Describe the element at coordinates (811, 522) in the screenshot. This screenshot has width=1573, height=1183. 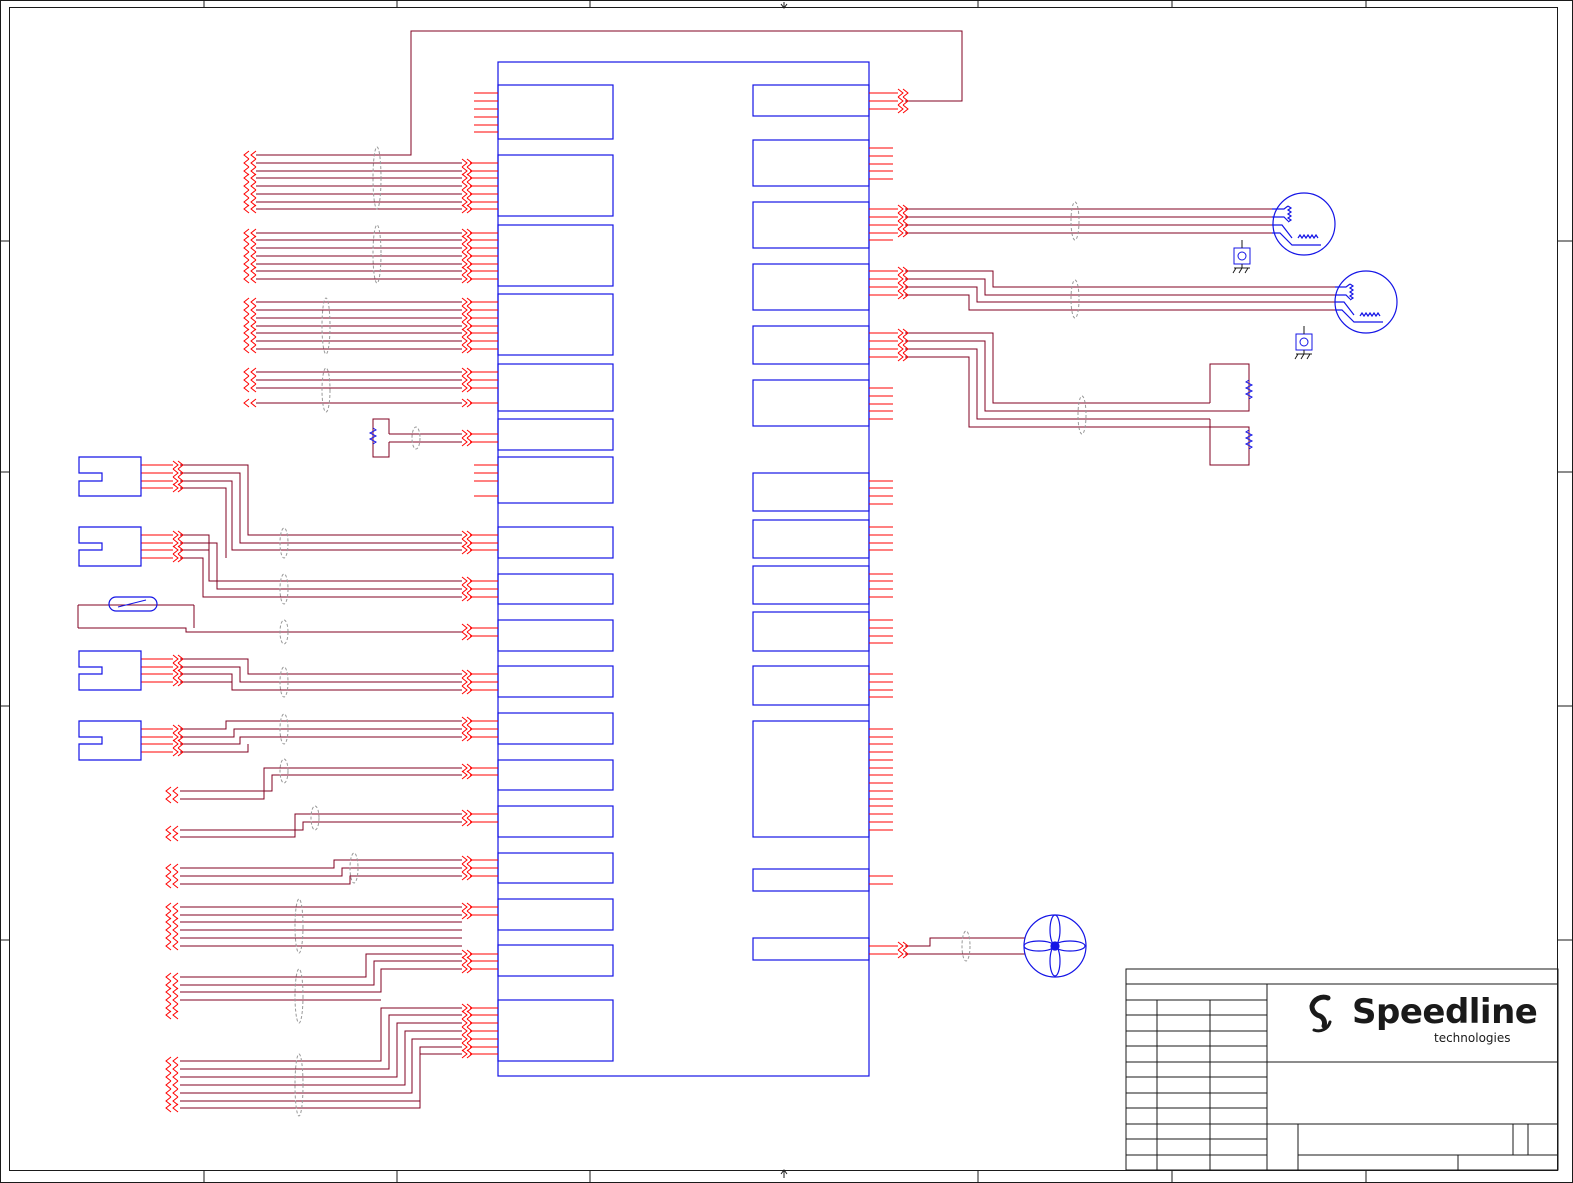
I see `right-connector-blocks` at that location.